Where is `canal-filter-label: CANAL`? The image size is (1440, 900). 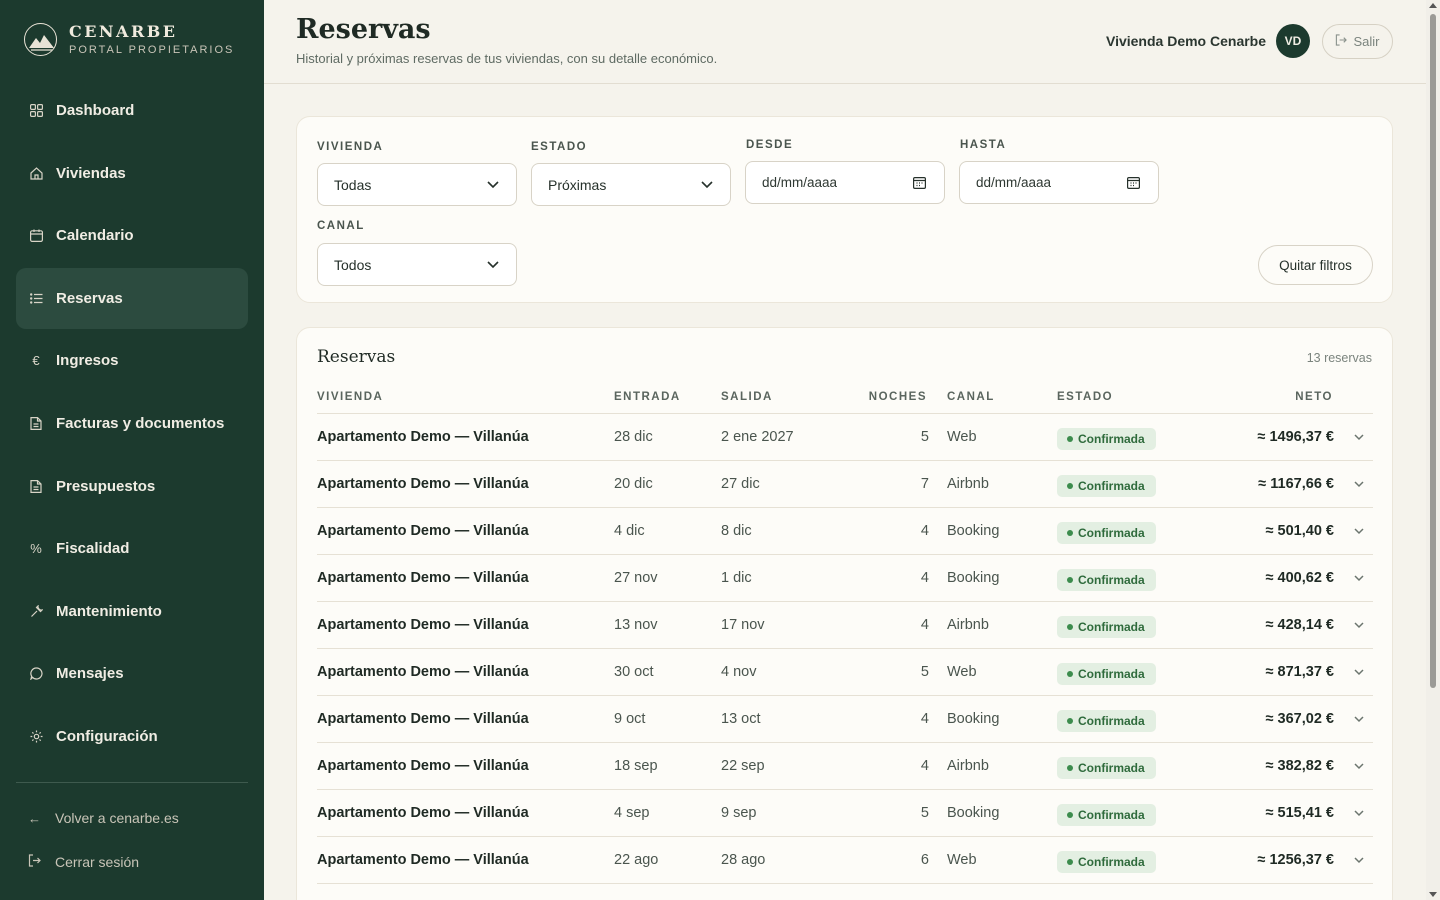
canal-filter-label: CANAL is located at coordinates (341, 226).